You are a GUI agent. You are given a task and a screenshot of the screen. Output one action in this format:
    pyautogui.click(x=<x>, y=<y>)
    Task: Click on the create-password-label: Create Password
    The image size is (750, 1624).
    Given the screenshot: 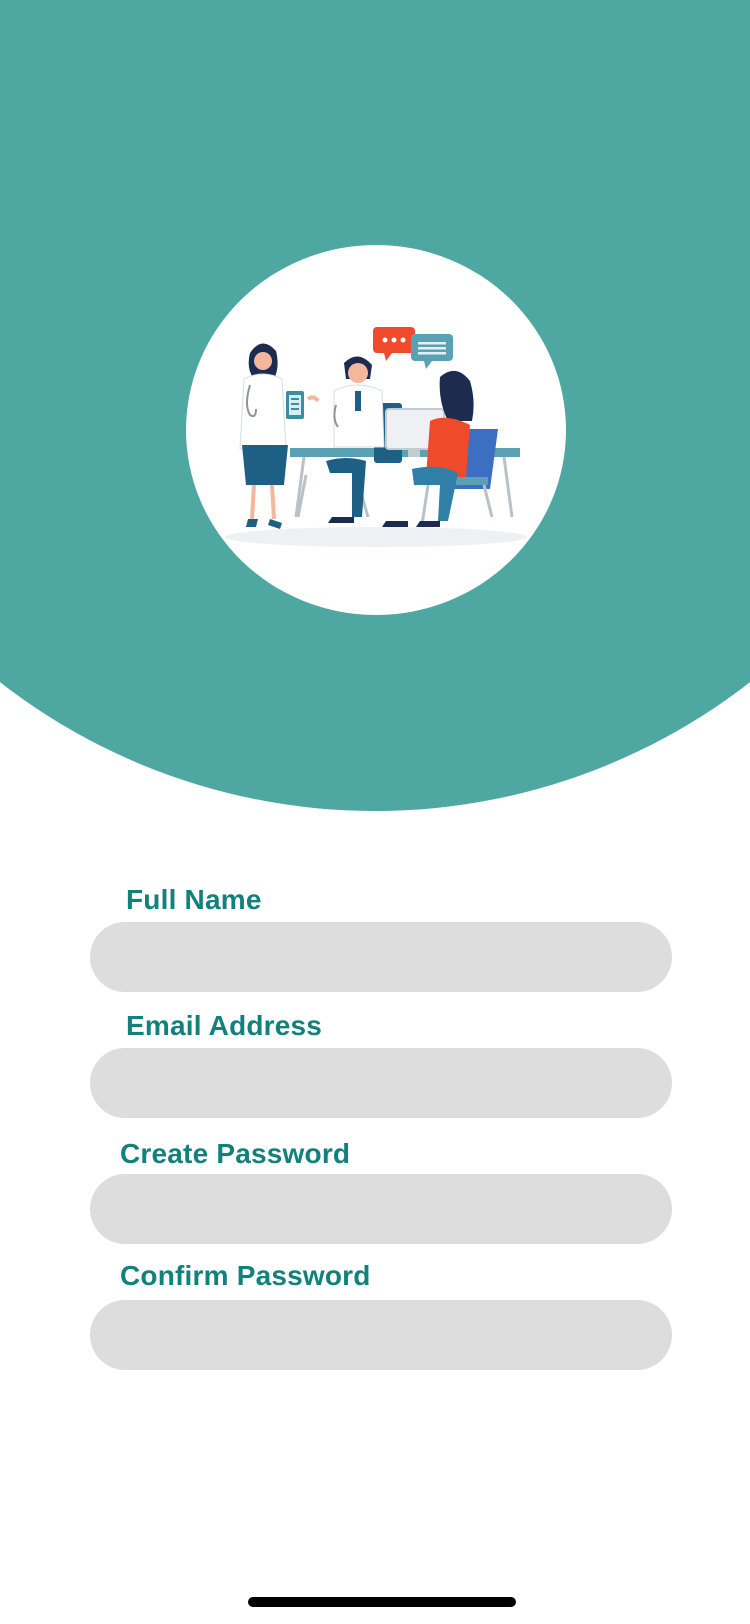 What is the action you would take?
    pyautogui.click(x=235, y=1153)
    